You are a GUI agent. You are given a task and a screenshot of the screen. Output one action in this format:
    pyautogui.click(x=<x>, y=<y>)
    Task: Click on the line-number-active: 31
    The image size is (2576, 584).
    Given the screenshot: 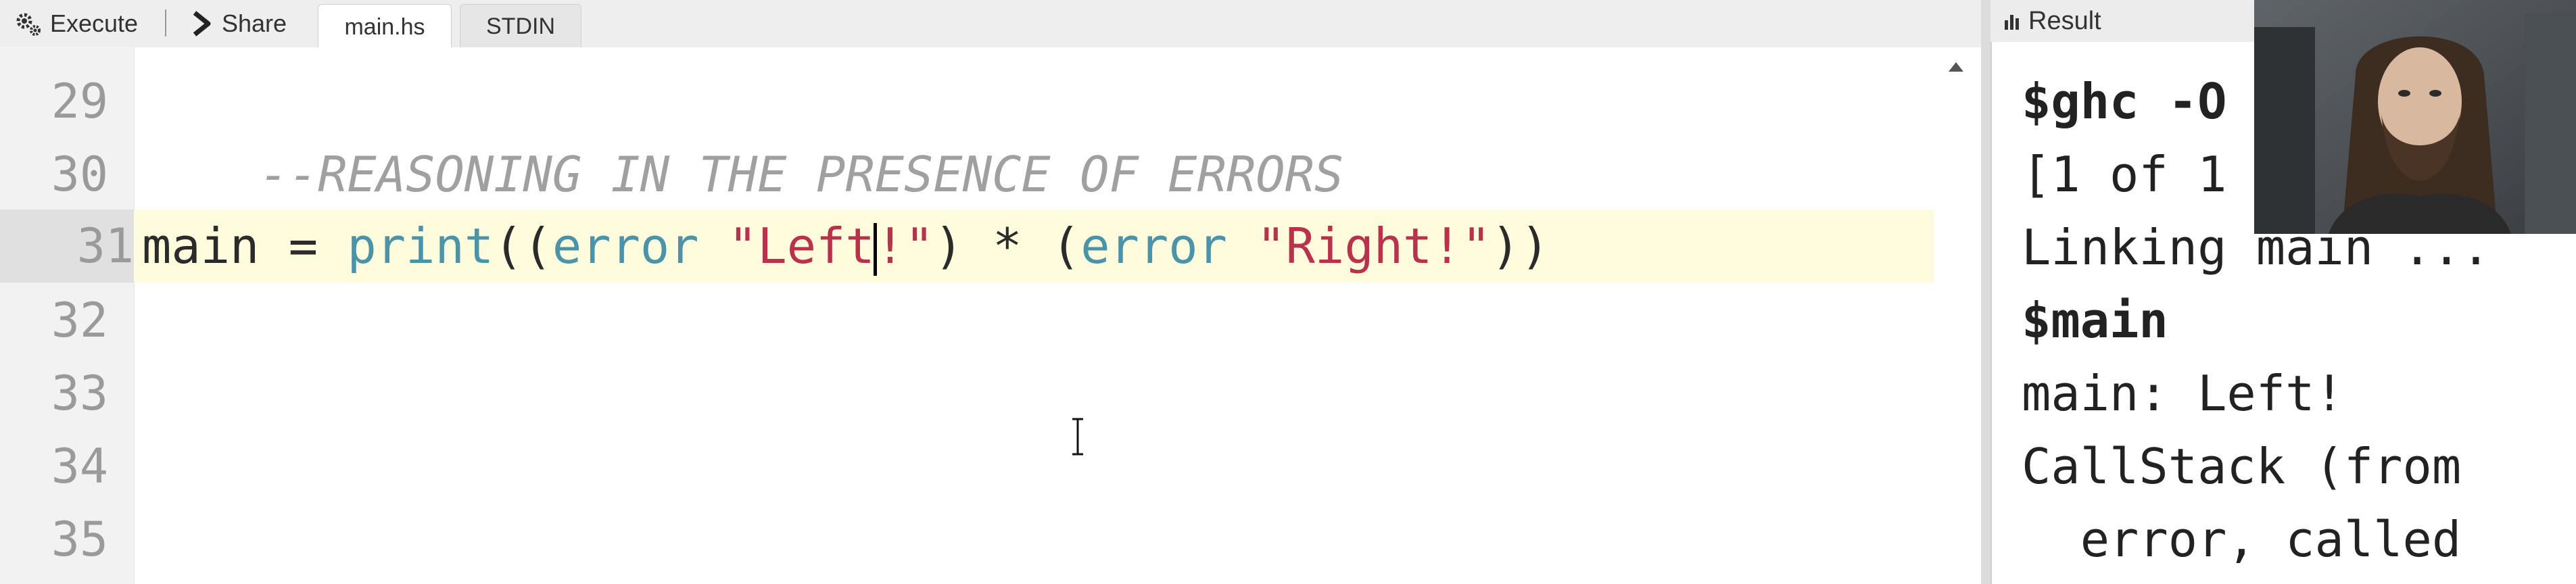 What is the action you would take?
    pyautogui.click(x=67, y=246)
    